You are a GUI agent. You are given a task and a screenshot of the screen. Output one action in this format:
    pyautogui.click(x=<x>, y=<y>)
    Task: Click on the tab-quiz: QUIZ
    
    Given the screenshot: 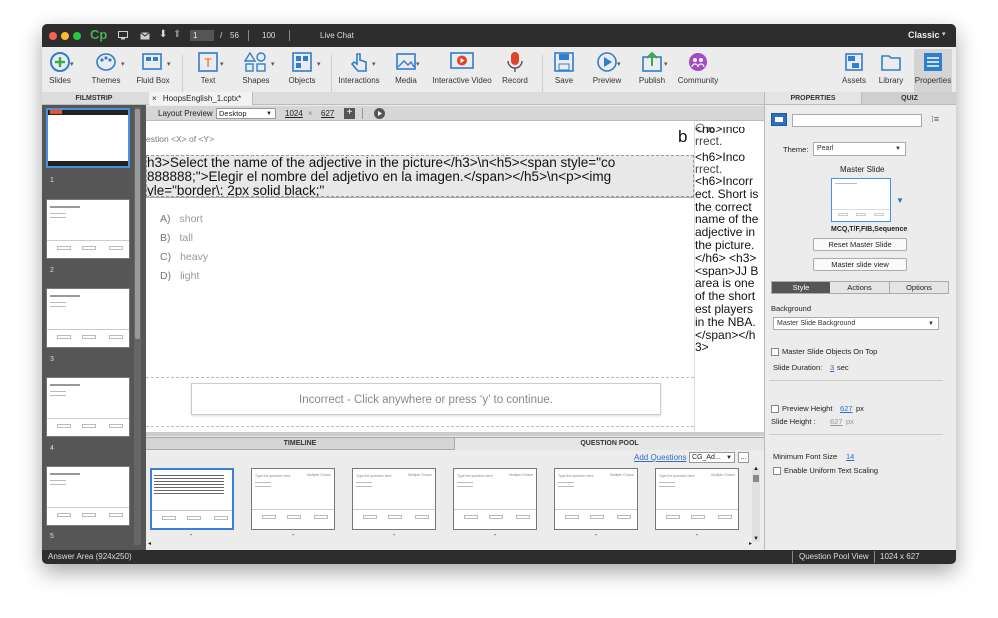 What is the action you would take?
    pyautogui.click(x=908, y=98)
    